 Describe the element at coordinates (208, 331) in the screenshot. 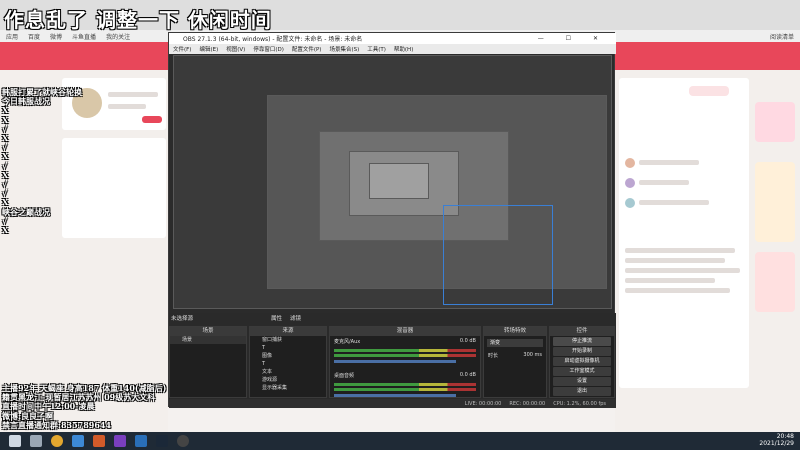

I see `scenes-header: 场景` at that location.